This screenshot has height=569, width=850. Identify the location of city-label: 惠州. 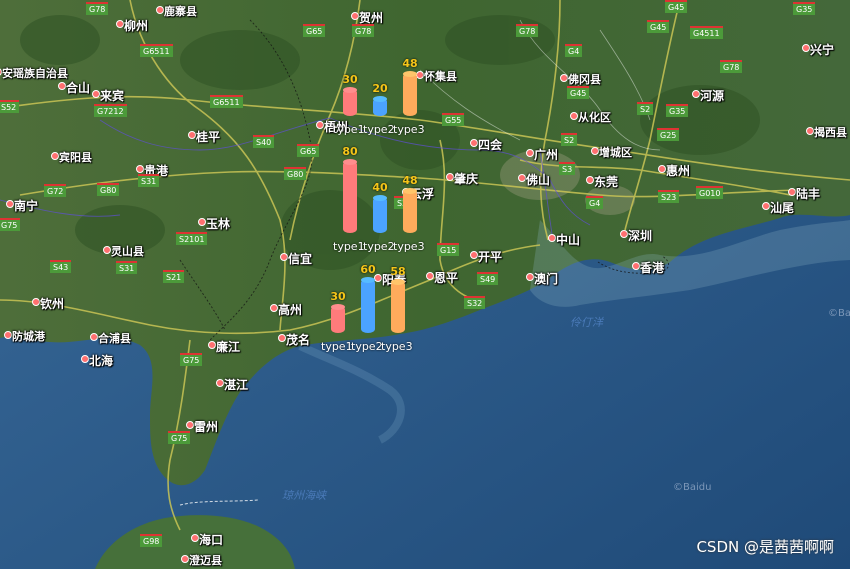
(678, 170).